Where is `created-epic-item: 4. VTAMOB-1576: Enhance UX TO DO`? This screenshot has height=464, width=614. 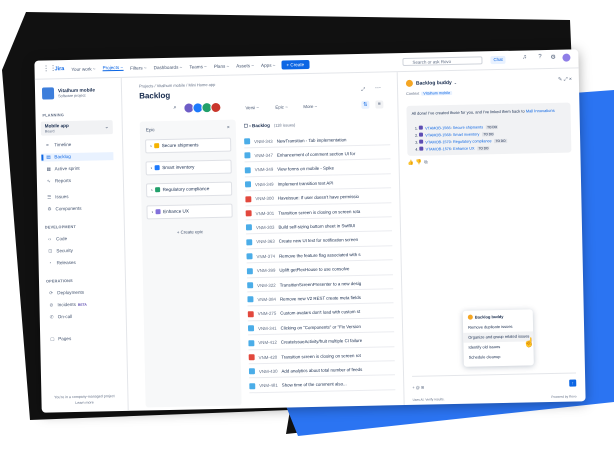
created-epic-item: 4. VTAMOB-1576: Enhance UX TO DO is located at coordinates (452, 148).